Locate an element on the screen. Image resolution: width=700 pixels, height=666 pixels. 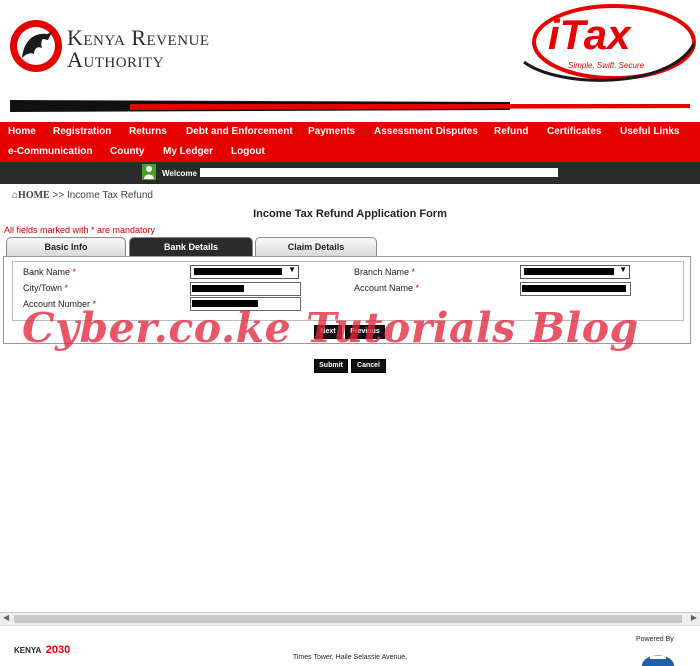
account-name-input is located at coordinates (575, 289).